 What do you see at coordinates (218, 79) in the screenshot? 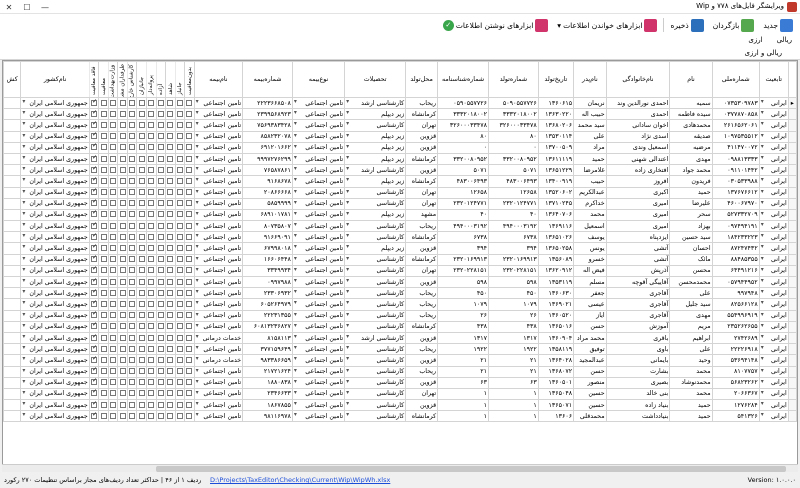
I see `col-insurer: نام‌بیمه` at bounding box center [218, 79].